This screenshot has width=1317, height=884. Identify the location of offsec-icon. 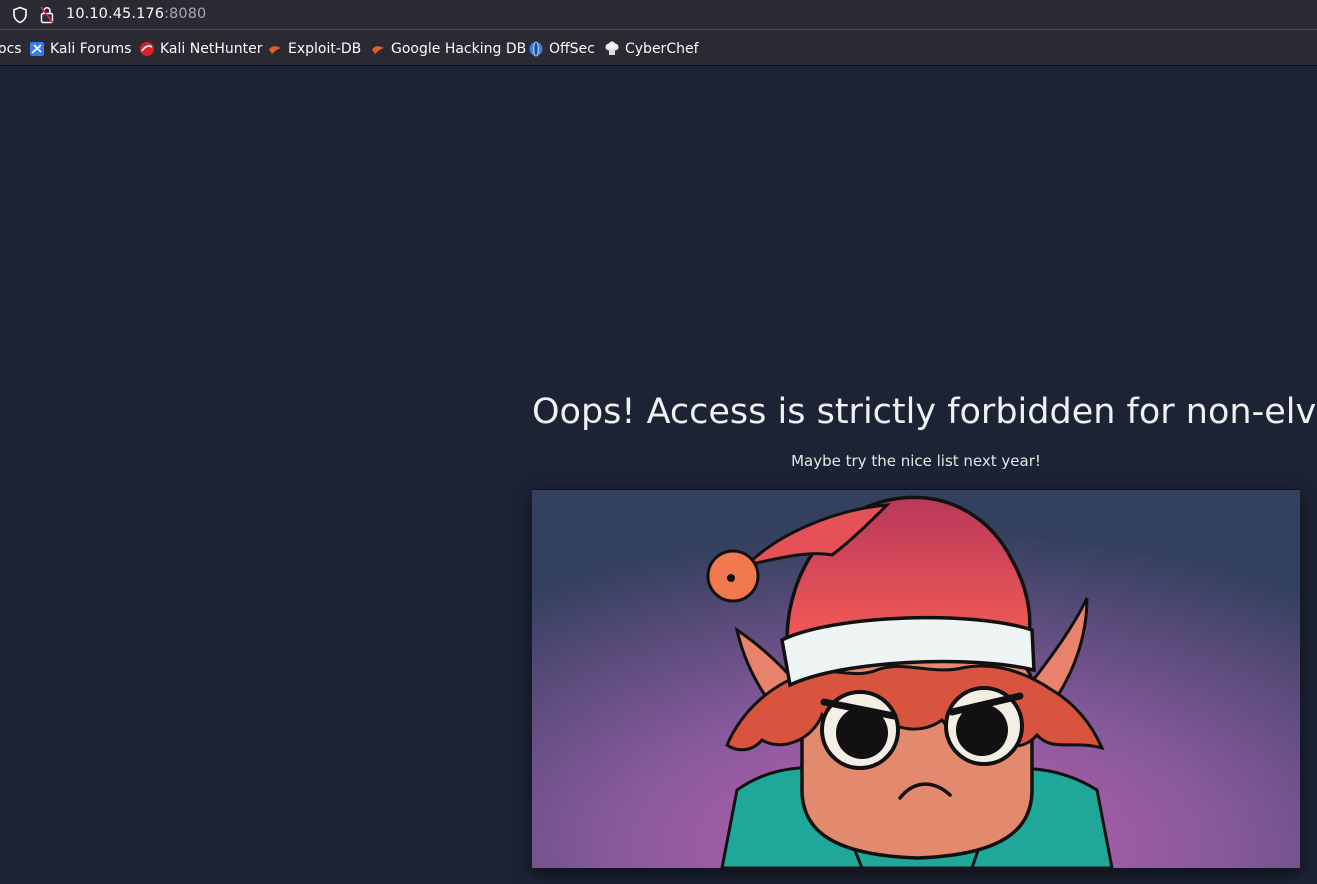
(536, 49).